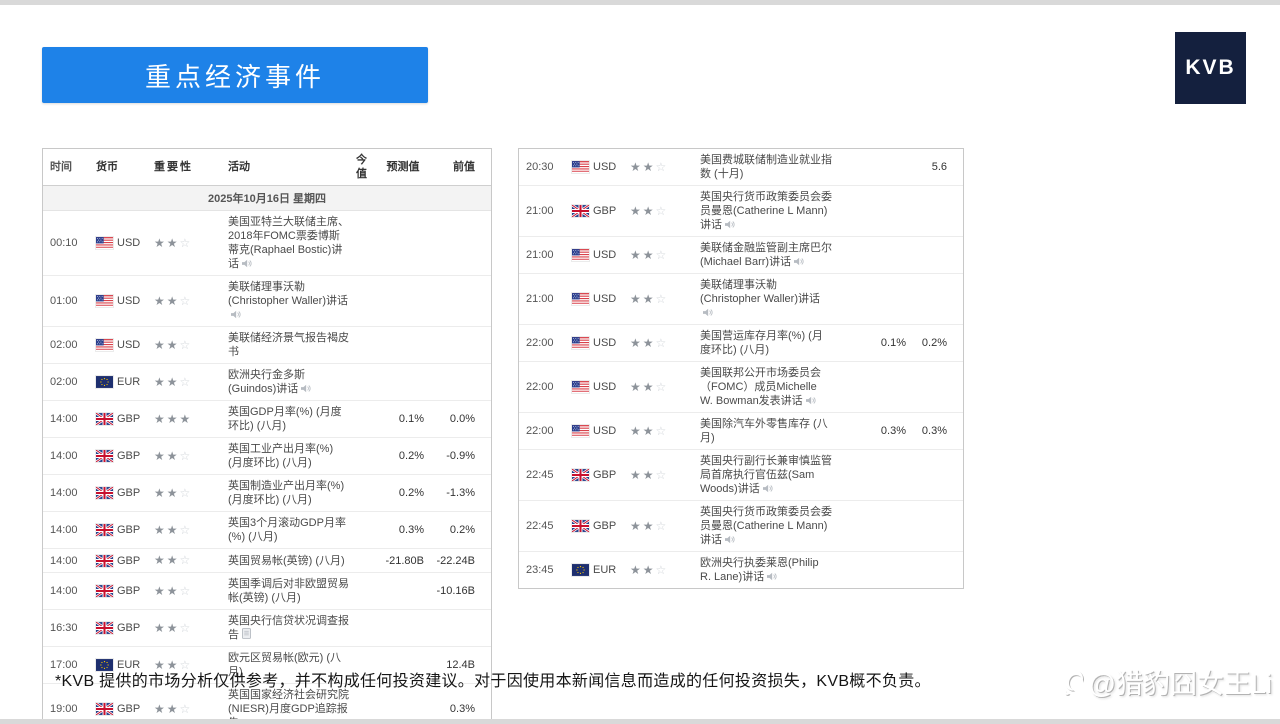 The height and width of the screenshot is (724, 1280). Describe the element at coordinates (540, 570) in the screenshot. I see `event-time: 23:45` at that location.